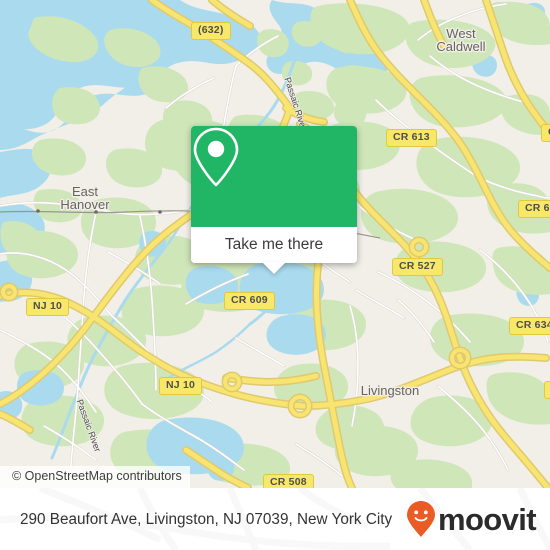  What do you see at coordinates (95, 477) in the screenshot?
I see `map-attribution: © OpenStreetMap contributors` at bounding box center [95, 477].